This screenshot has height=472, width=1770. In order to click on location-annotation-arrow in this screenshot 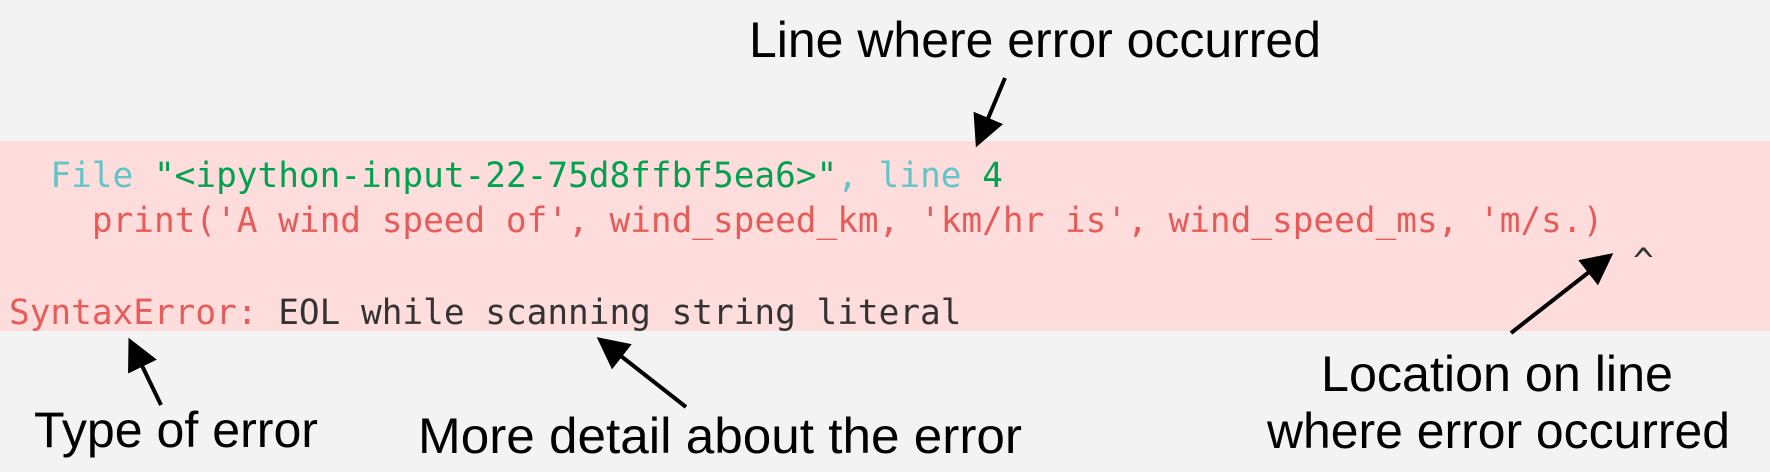, I will do `click(1561, 294)`.